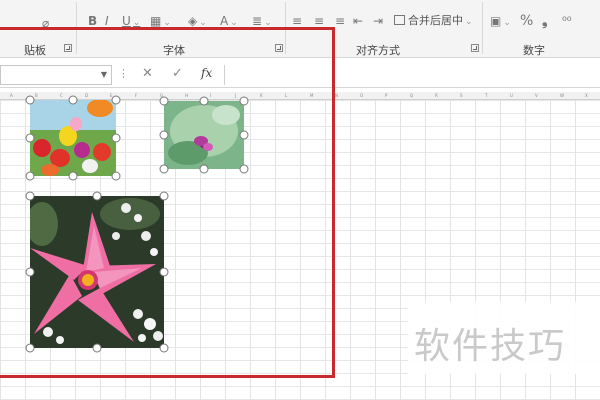 Image resolution: width=600 pixels, height=400 pixels. What do you see at coordinates (545, 21) in the screenshot?
I see `comma-style-button: ❟` at bounding box center [545, 21].